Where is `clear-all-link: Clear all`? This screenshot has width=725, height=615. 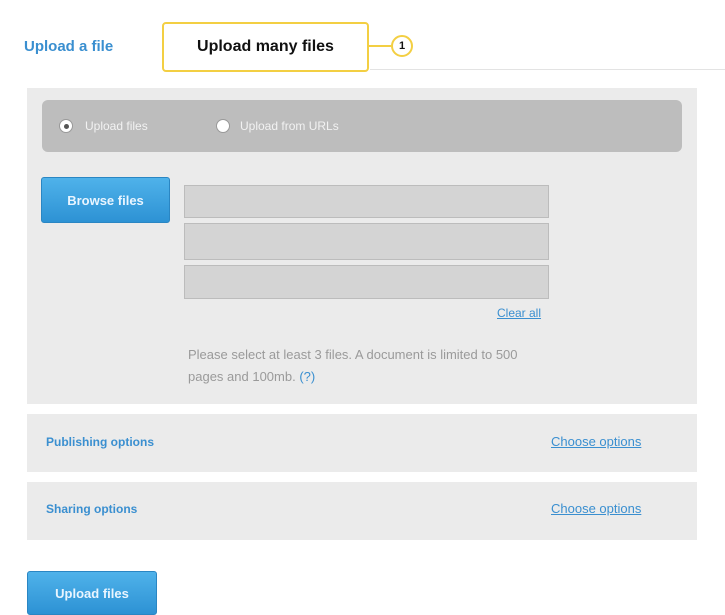 clear-all-link: Clear all is located at coordinates (519, 313).